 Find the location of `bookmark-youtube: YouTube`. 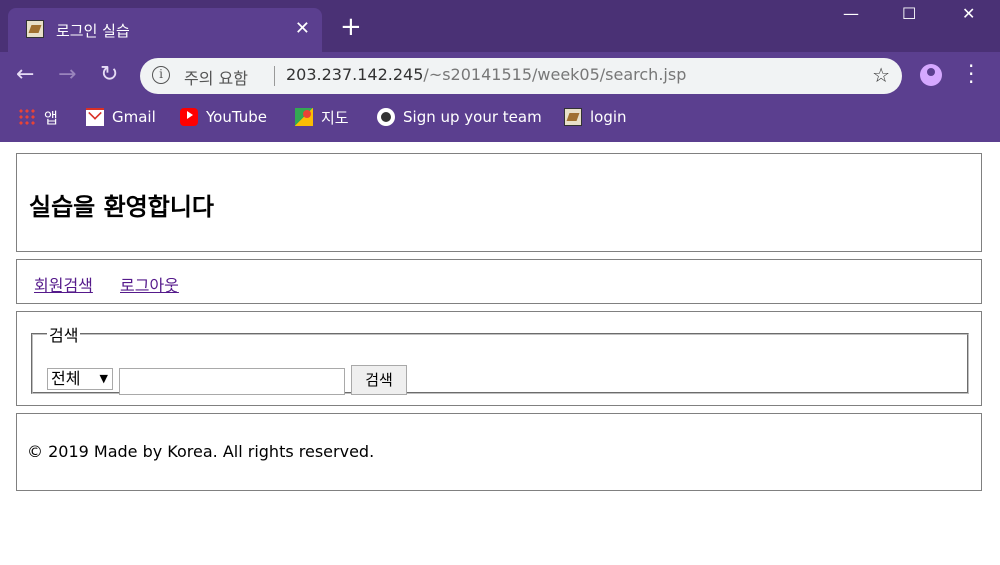

bookmark-youtube: YouTube is located at coordinates (223, 117).